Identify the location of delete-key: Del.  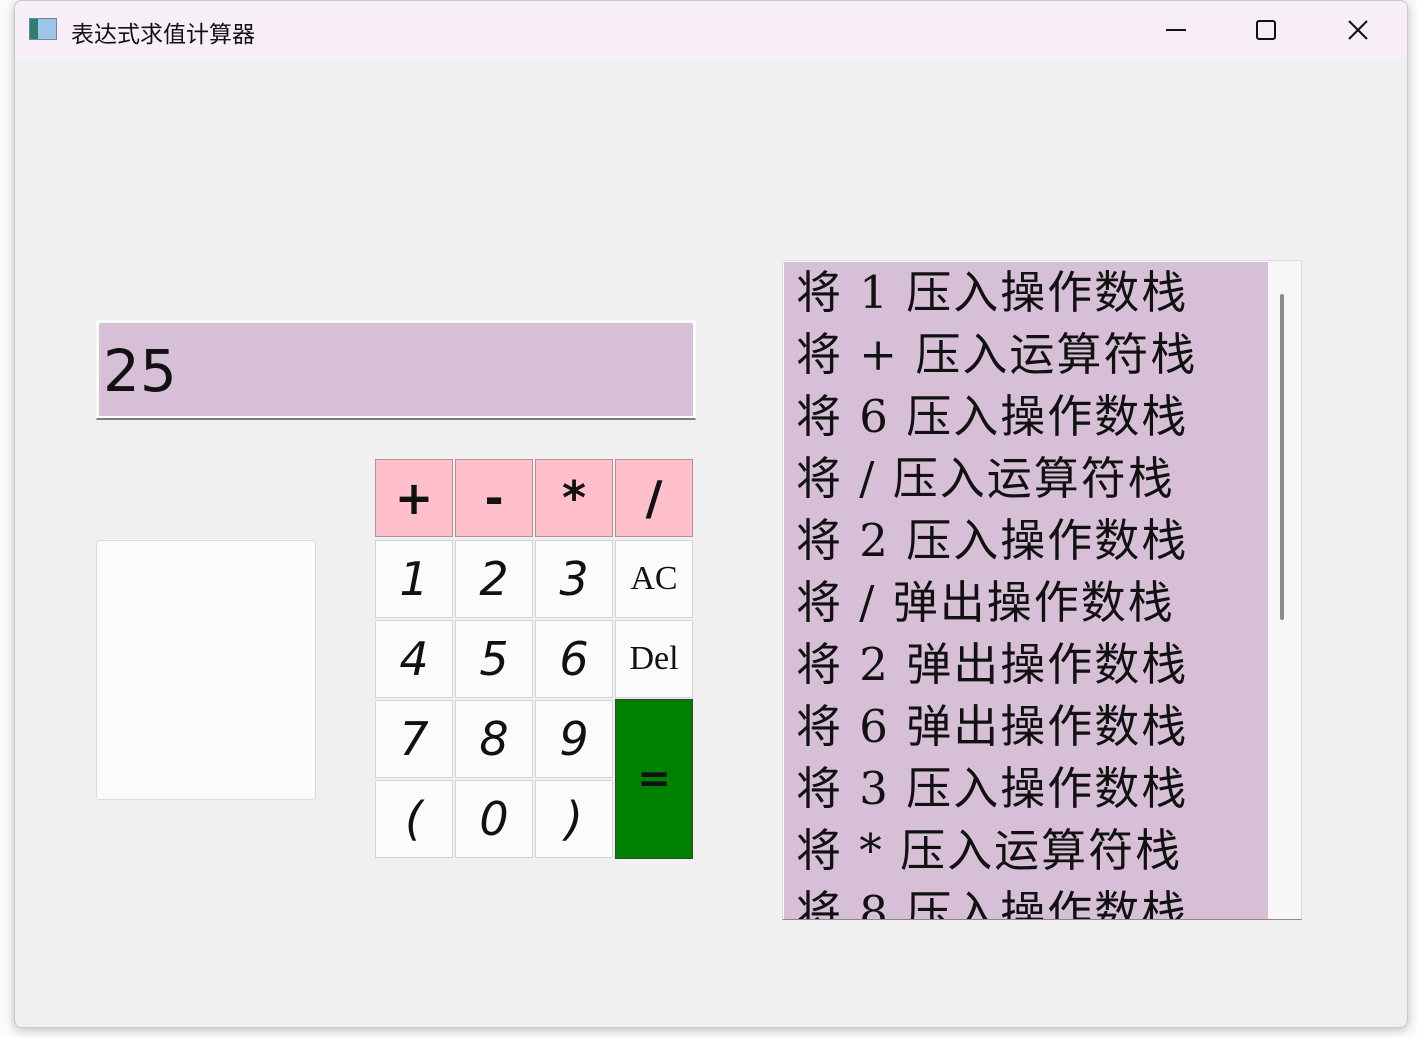
(654, 659).